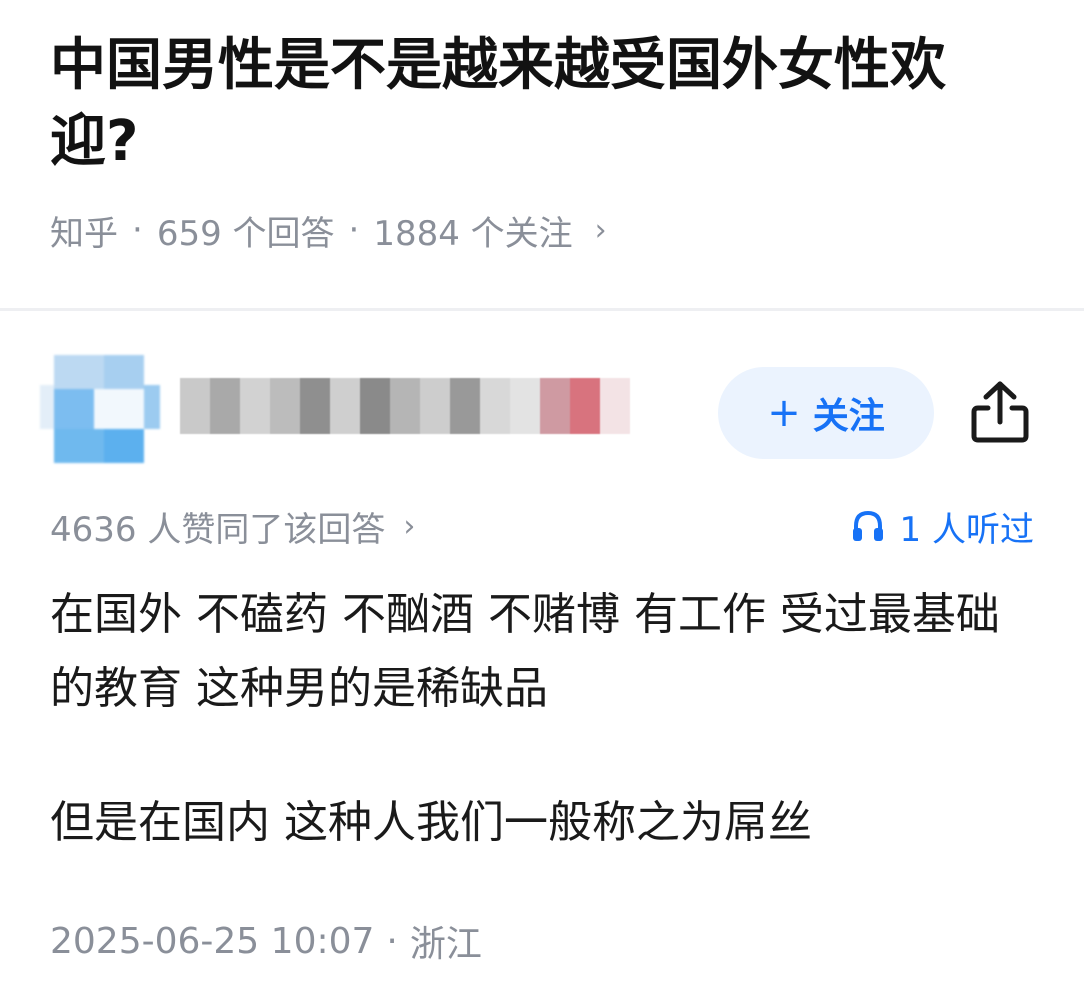 Image resolution: width=1084 pixels, height=992 pixels. What do you see at coordinates (245, 233) in the screenshot?
I see `answers-count: 659 个回答` at bounding box center [245, 233].